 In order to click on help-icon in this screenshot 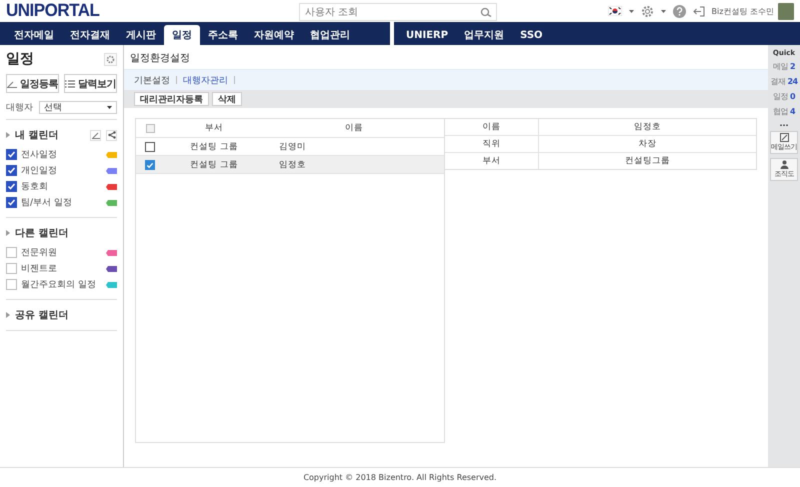, I will do `click(679, 11)`.